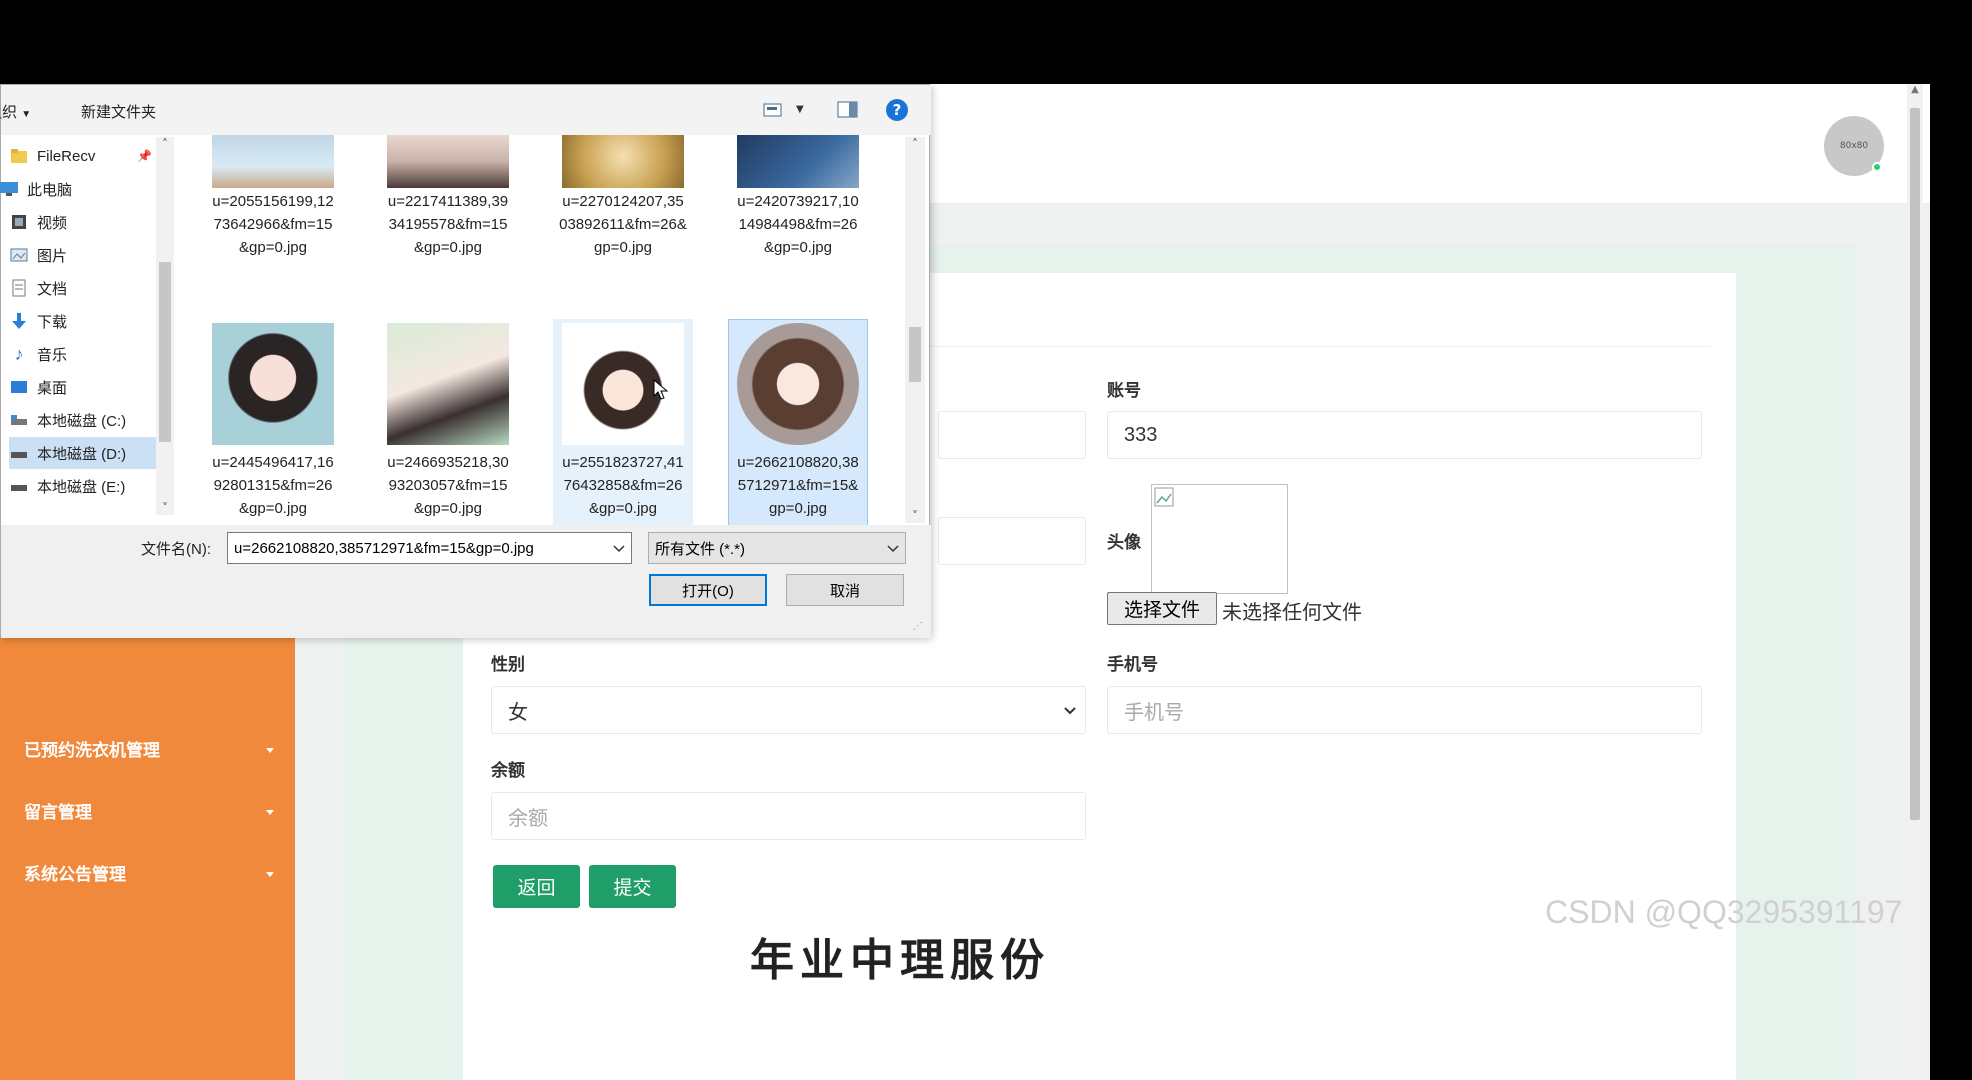  Describe the element at coordinates (19, 387) in the screenshot. I see `desktop-icon` at that location.